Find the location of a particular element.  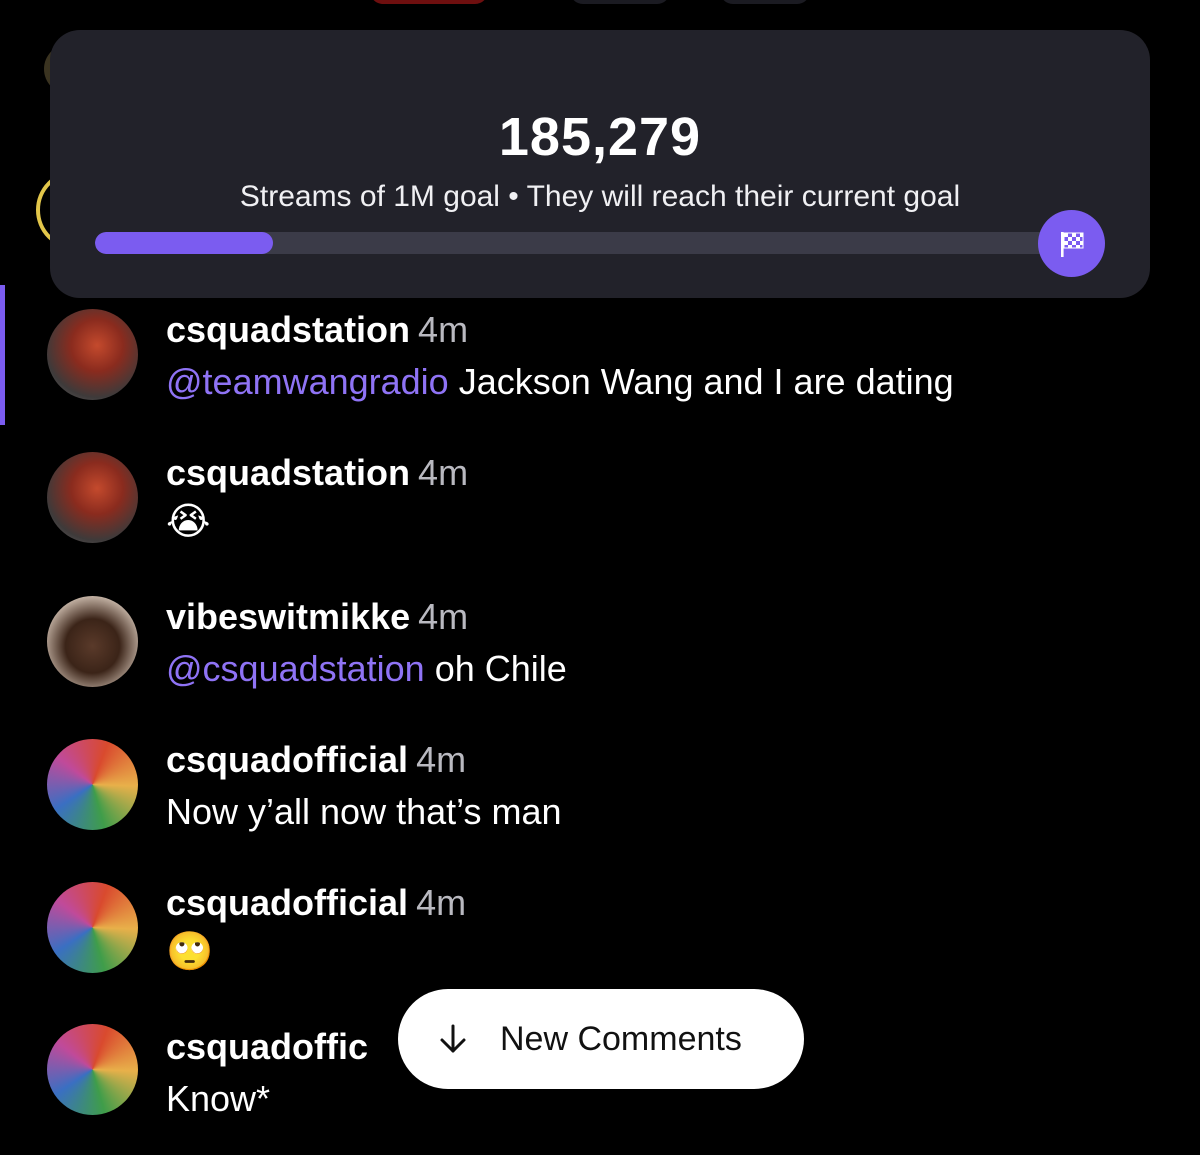

comment-mention: @csquadstation is located at coordinates (295, 668).